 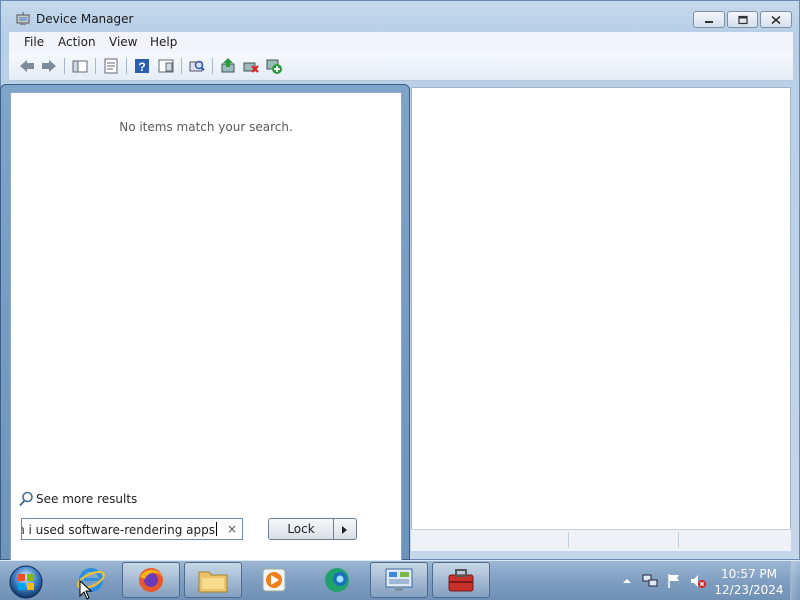 I want to click on start-search-input: when i used software-rendering apps ×, so click(x=132, y=529).